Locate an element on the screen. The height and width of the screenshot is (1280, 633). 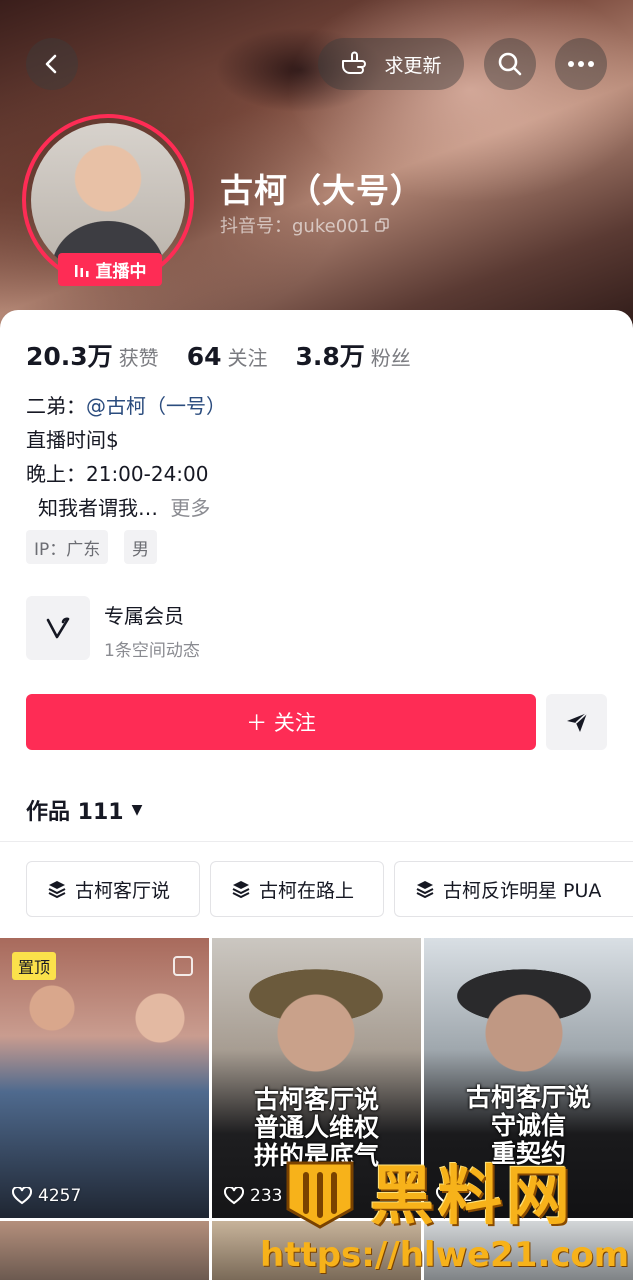
follow-button: ＋ 关注 is located at coordinates (281, 722).